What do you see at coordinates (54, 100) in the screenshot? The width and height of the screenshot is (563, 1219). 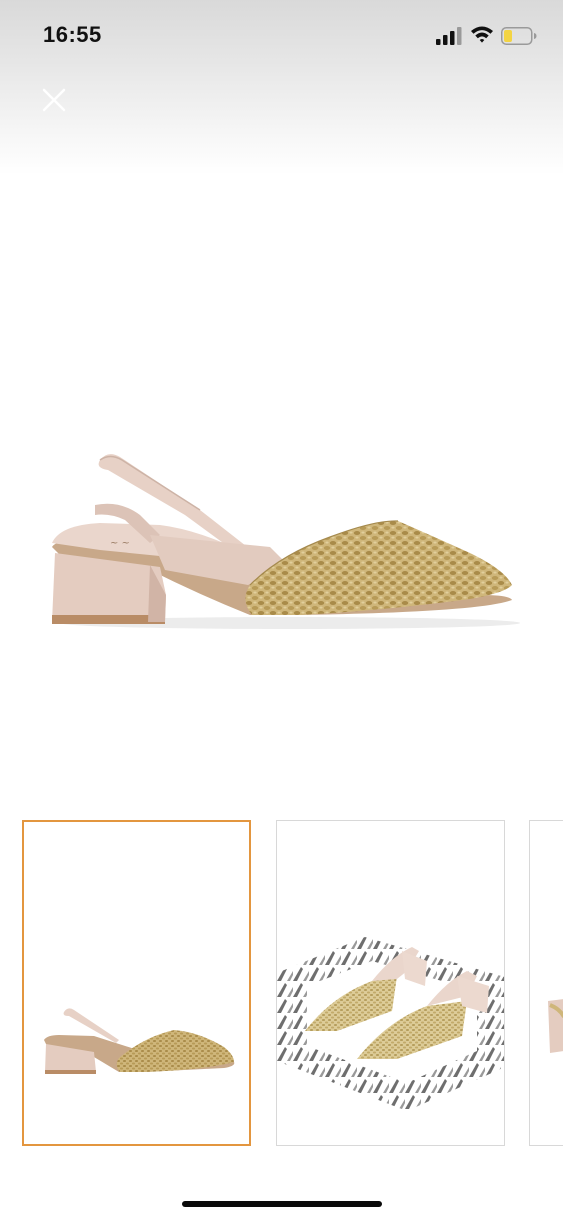 I see `close-icon` at bounding box center [54, 100].